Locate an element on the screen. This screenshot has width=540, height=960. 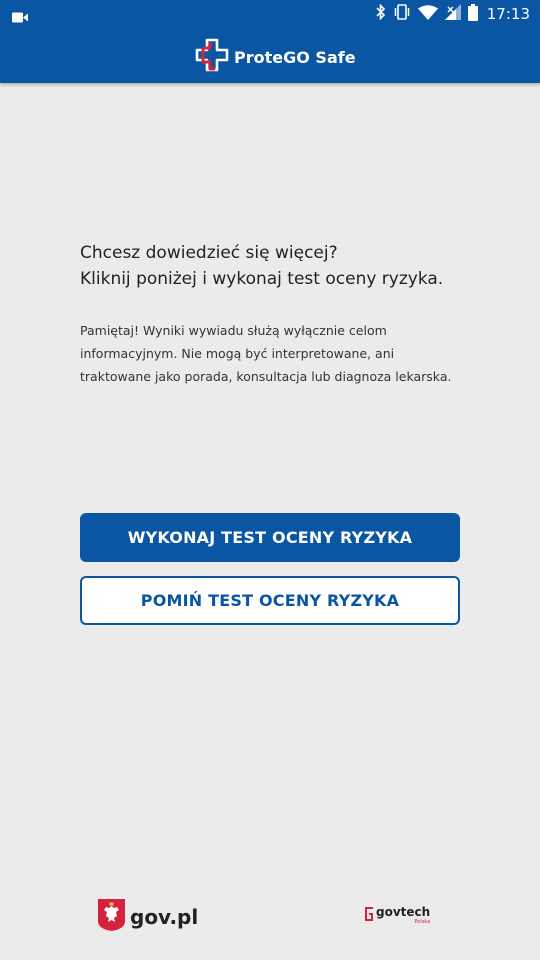
status-icons: 17:13 is located at coordinates (453, 14).